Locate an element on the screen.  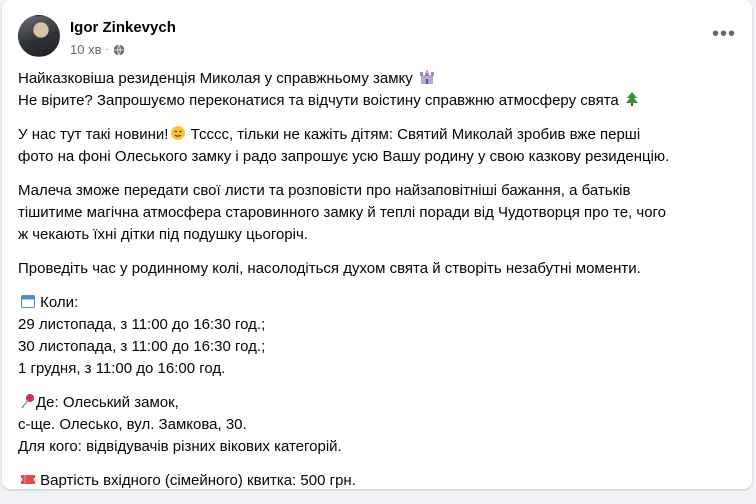
globe-icon is located at coordinates (119, 49).